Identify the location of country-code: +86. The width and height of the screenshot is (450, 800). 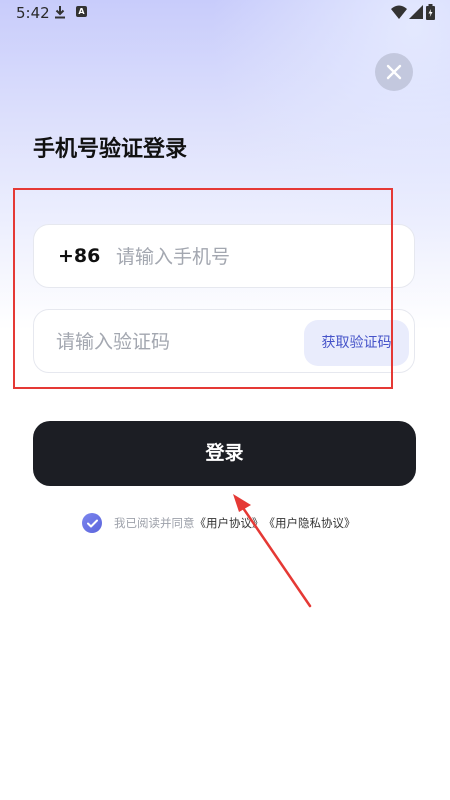
(79, 256).